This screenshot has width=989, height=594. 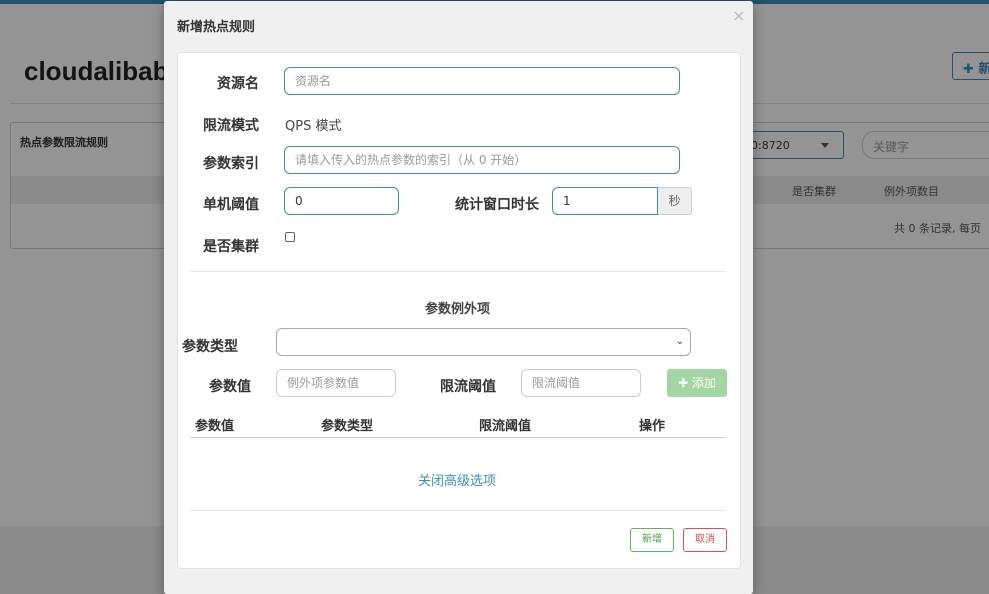 What do you see at coordinates (458, 271) in the screenshot?
I see `divider` at bounding box center [458, 271].